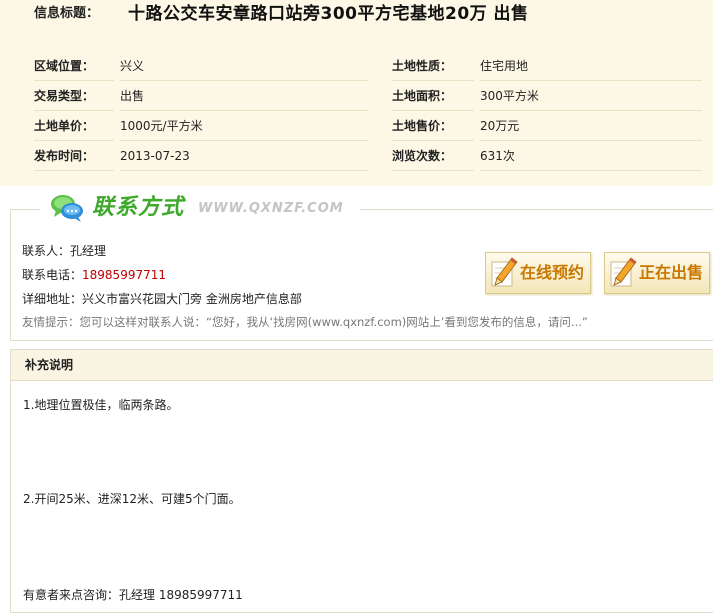 The height and width of the screenshot is (613, 713). I want to click on contact-person-line: 联系人：孔经理, so click(64, 250).